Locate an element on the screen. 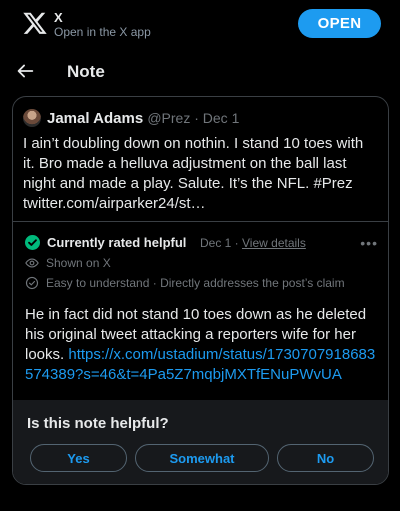 This screenshot has width=400, height=511. page-header: Note is located at coordinates (200, 71).